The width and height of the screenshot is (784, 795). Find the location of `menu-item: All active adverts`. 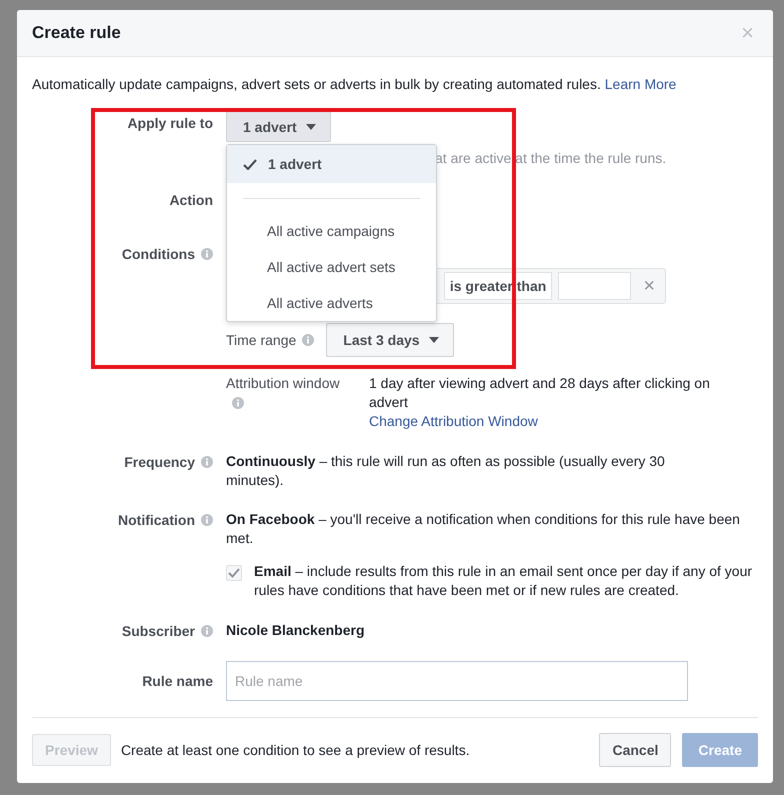

menu-item: All active adverts is located at coordinates (331, 303).